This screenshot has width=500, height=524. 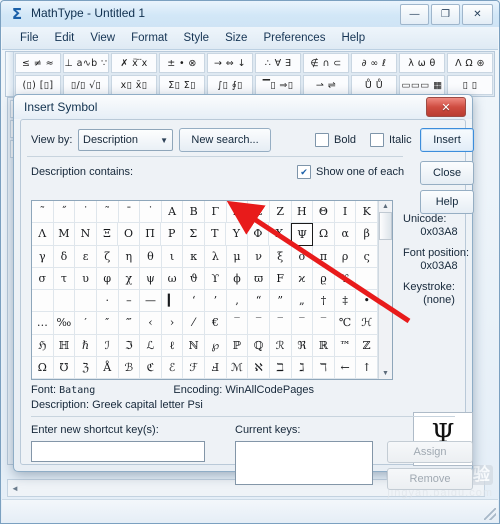 What do you see at coordinates (129, 301) in the screenshot?
I see `symbol-cell: –` at bounding box center [129, 301].